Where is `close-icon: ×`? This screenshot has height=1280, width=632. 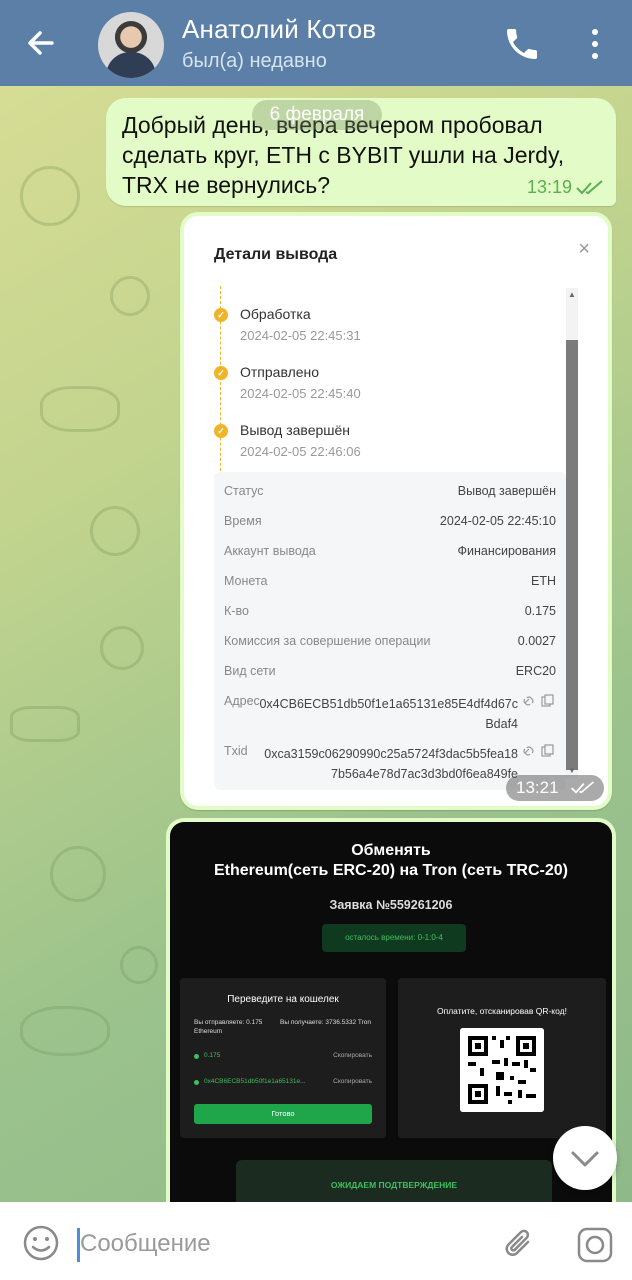 close-icon: × is located at coordinates (584, 249).